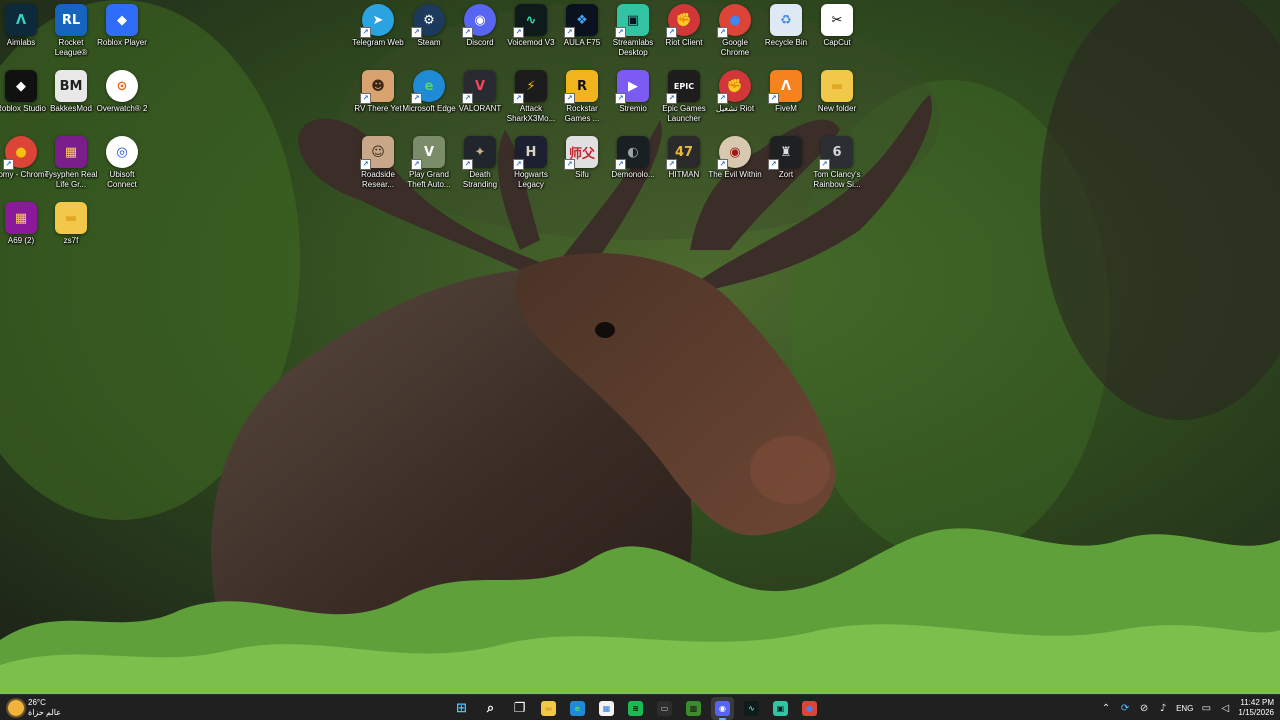 This screenshot has width=1280, height=721. Describe the element at coordinates (633, 47) in the screenshot. I see `desktop-icon-label: Streamlabs Desktop` at that location.